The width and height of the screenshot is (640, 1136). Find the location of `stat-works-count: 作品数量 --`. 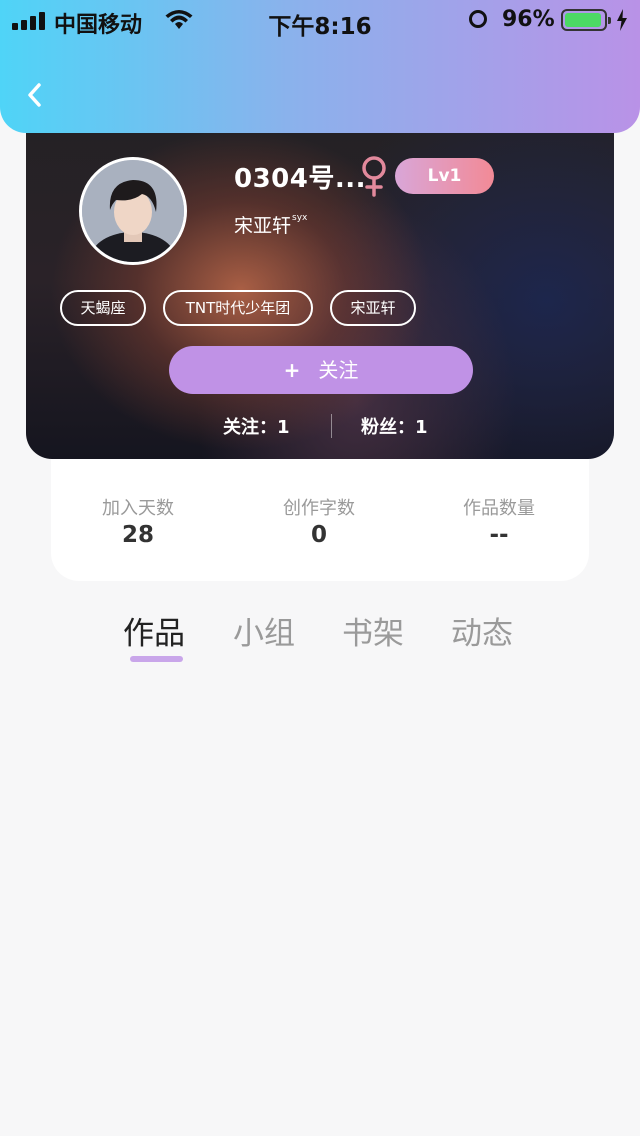

stat-works-count: 作品数量 -- is located at coordinates (499, 521).